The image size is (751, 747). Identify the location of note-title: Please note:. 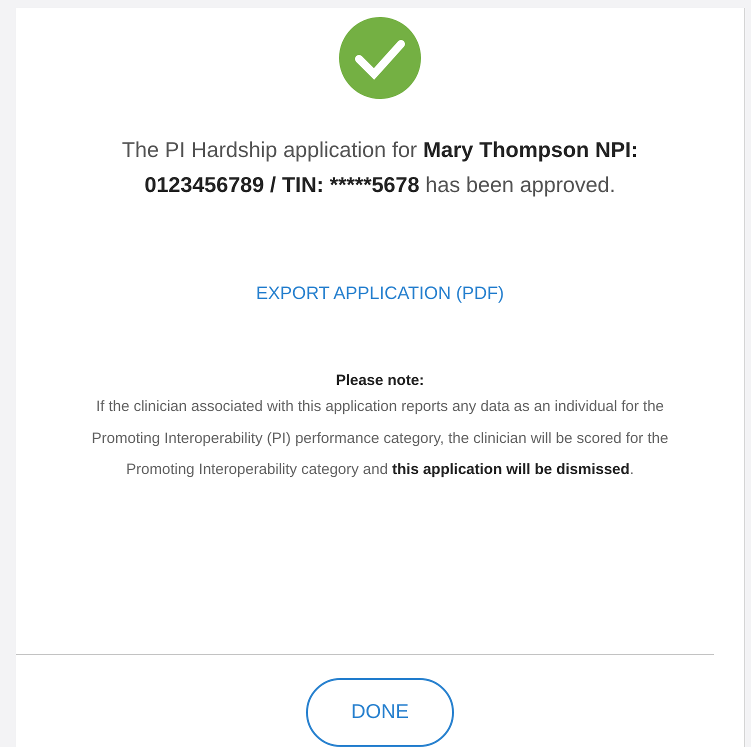
(380, 380).